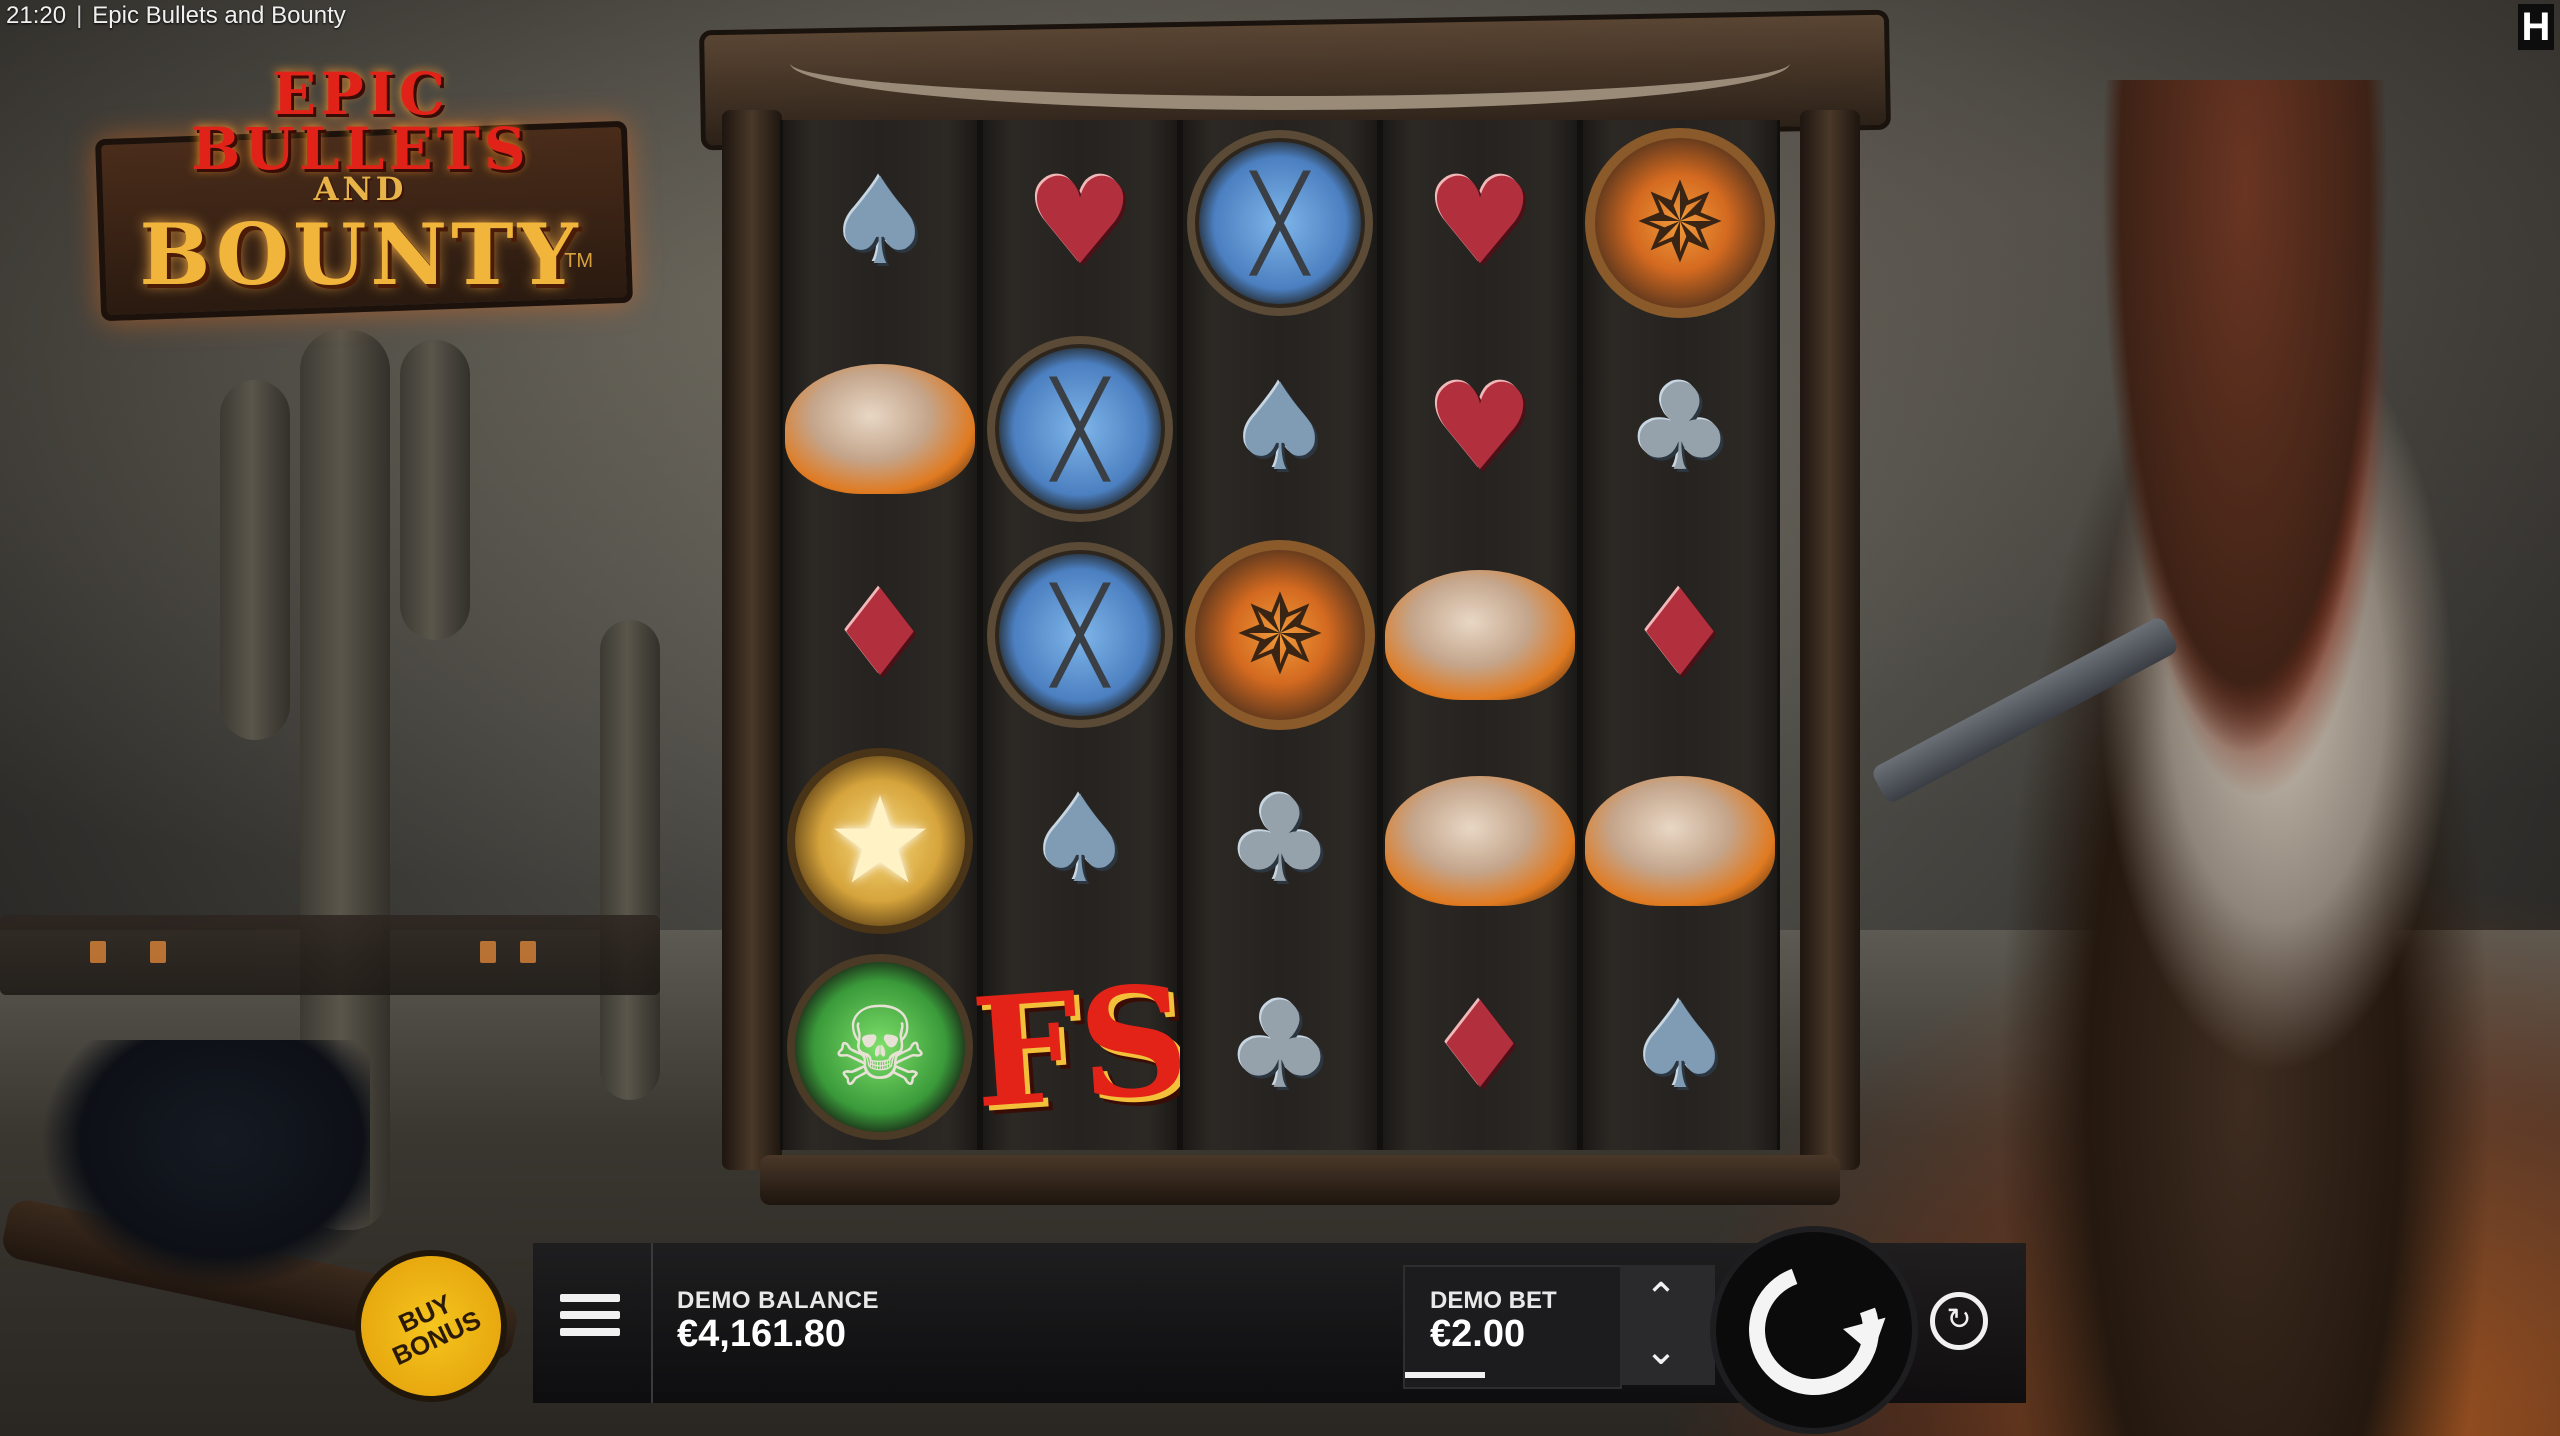 The image size is (2560, 1436). I want to click on reel-4: ♥ ♥ ♦, so click(1480, 635).